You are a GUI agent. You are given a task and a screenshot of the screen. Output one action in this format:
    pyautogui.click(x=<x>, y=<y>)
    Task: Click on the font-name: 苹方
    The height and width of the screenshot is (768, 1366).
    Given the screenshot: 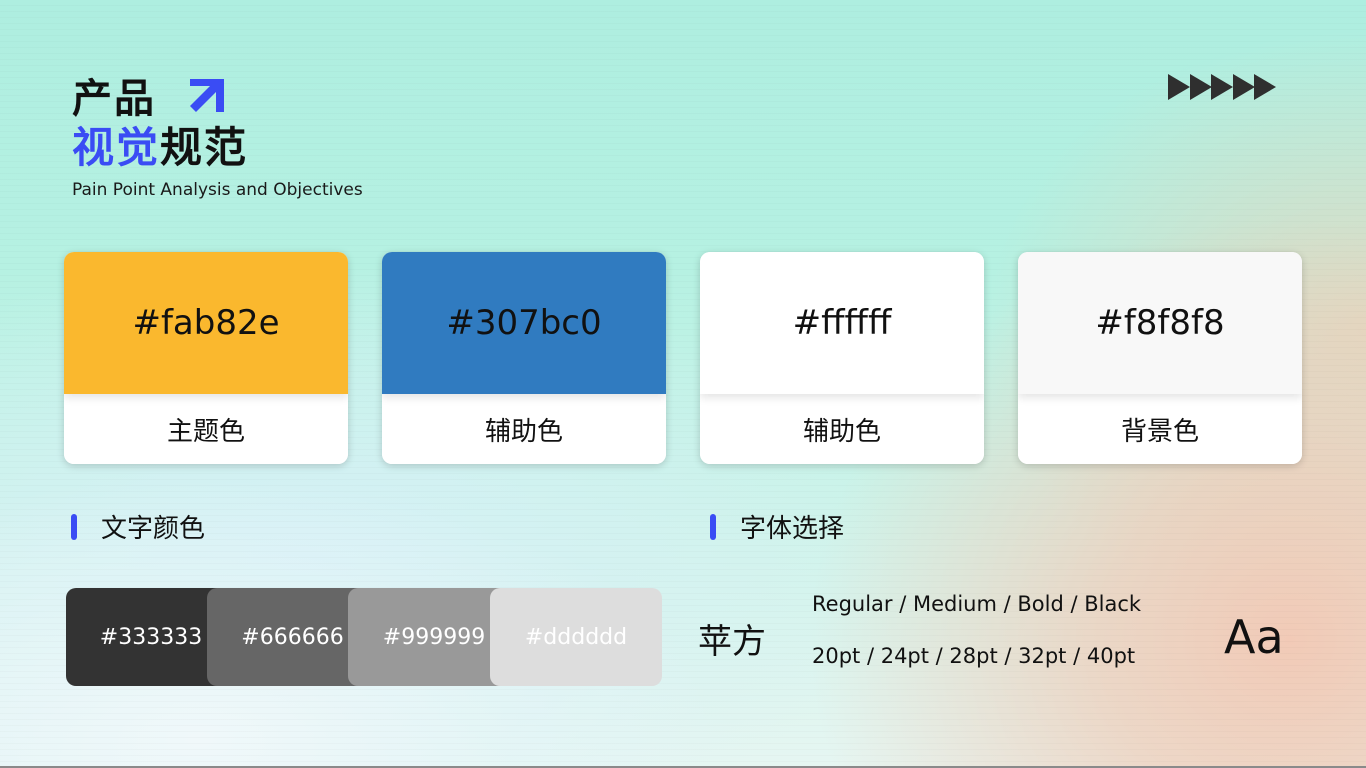 What is the action you would take?
    pyautogui.click(x=732, y=642)
    